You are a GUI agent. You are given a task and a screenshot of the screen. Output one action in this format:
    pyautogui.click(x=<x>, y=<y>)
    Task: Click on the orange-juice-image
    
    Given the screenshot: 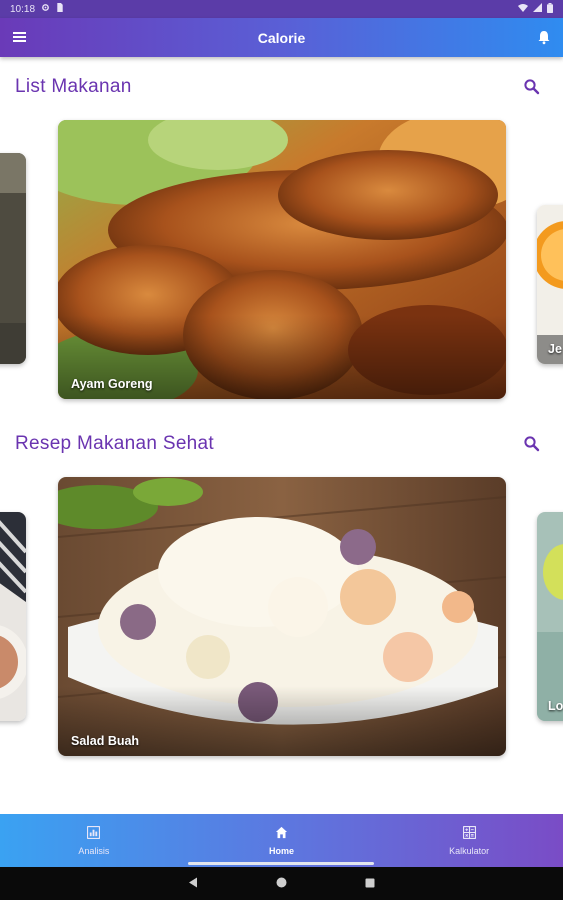 What is the action you would take?
    pyautogui.click(x=550, y=284)
    